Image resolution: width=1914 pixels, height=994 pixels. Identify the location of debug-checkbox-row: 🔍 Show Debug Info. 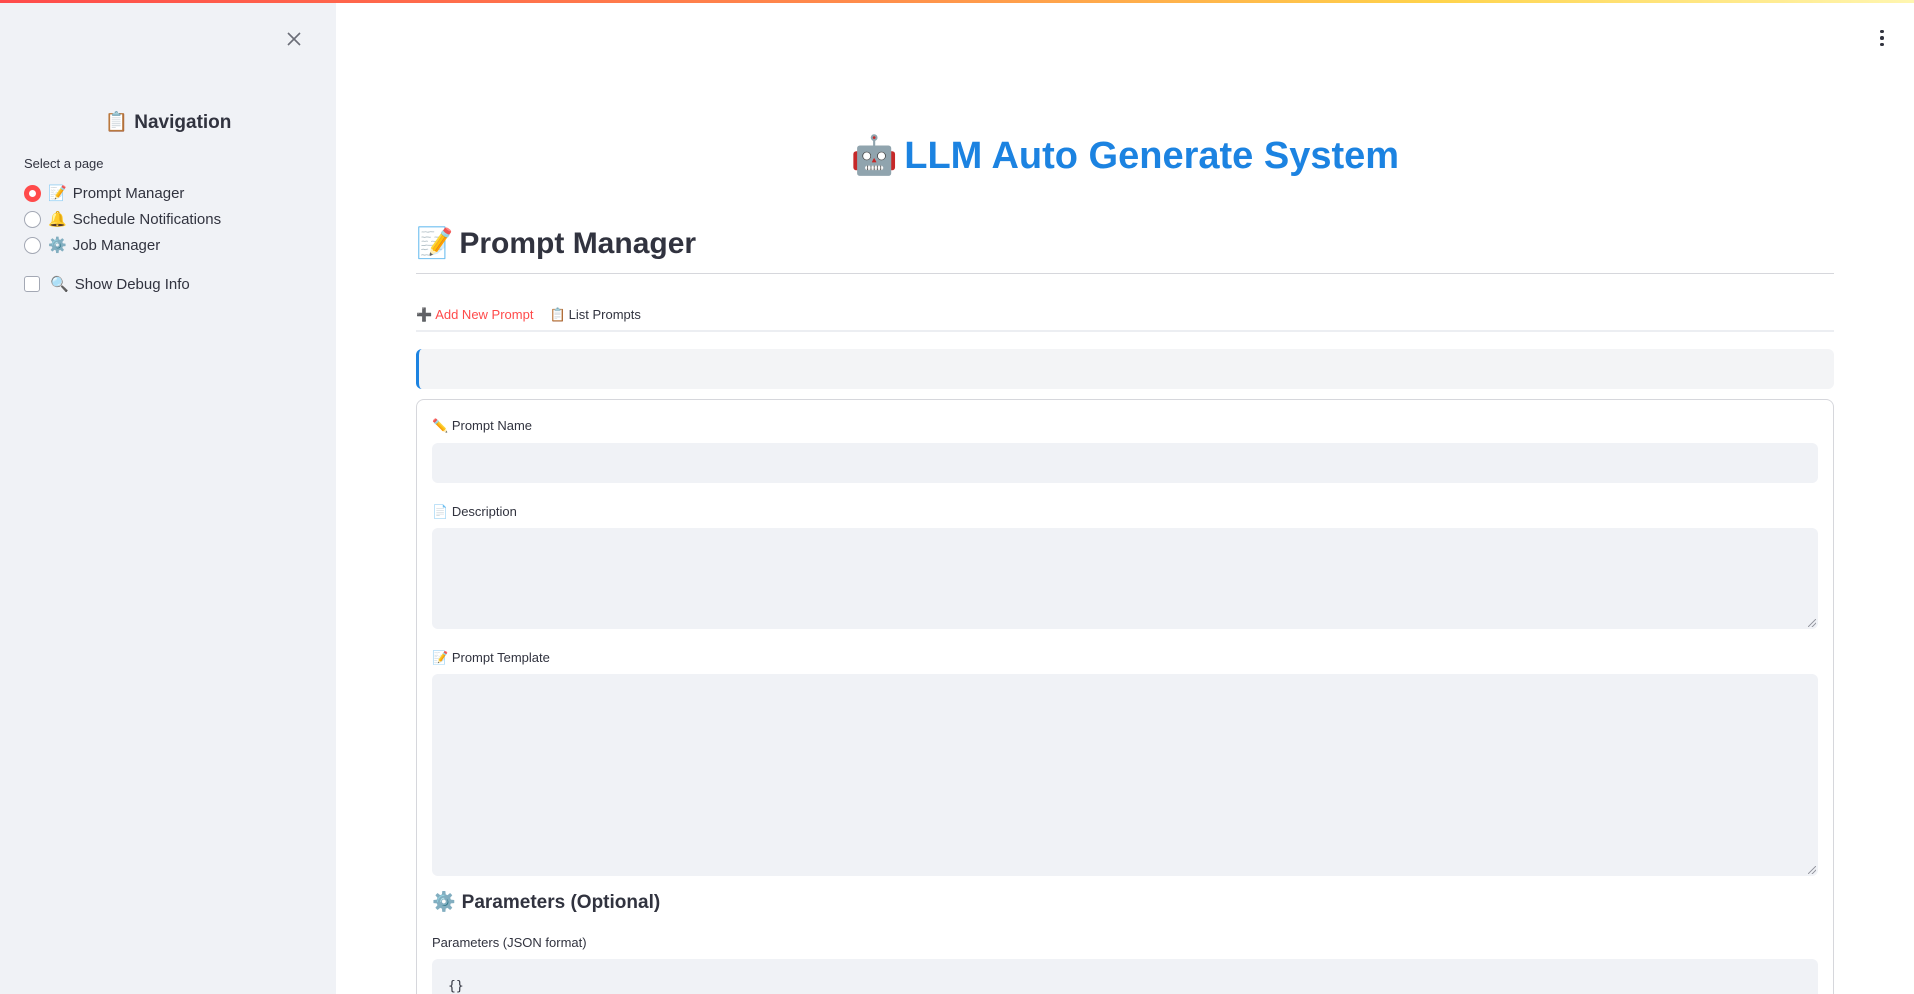
(107, 284).